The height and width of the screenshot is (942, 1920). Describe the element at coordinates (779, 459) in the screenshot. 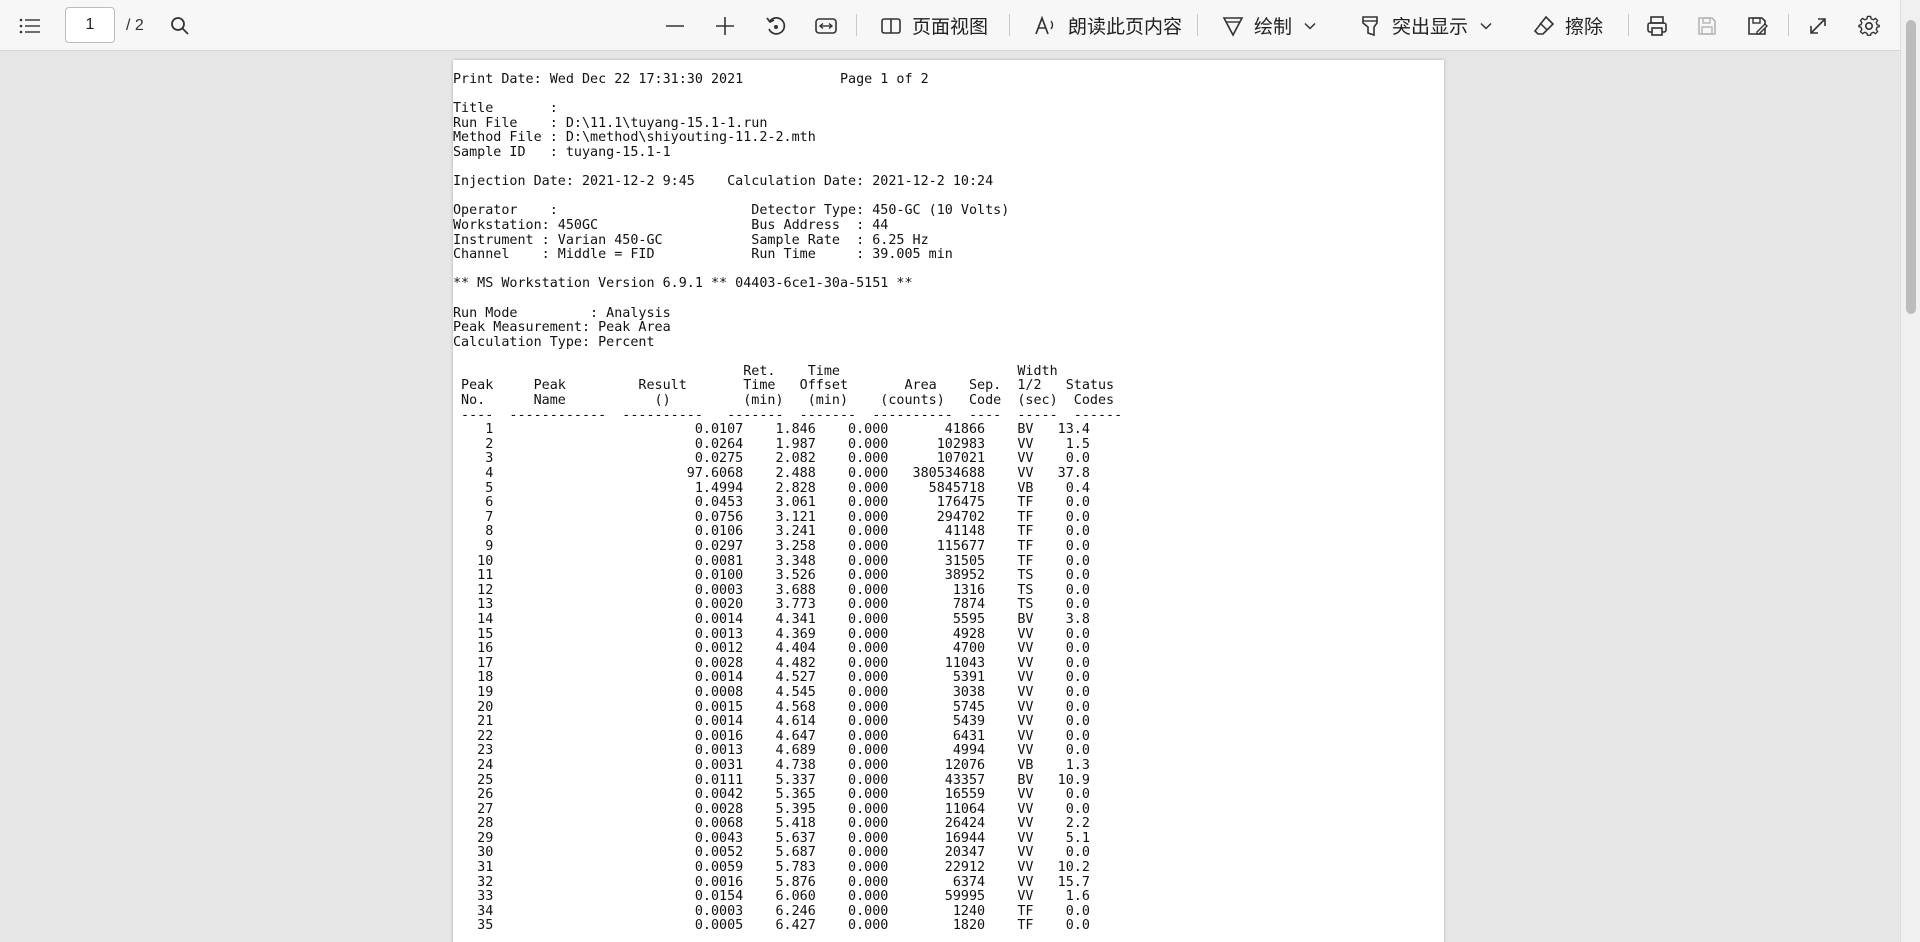

I see `table-cell: 2.082` at that location.